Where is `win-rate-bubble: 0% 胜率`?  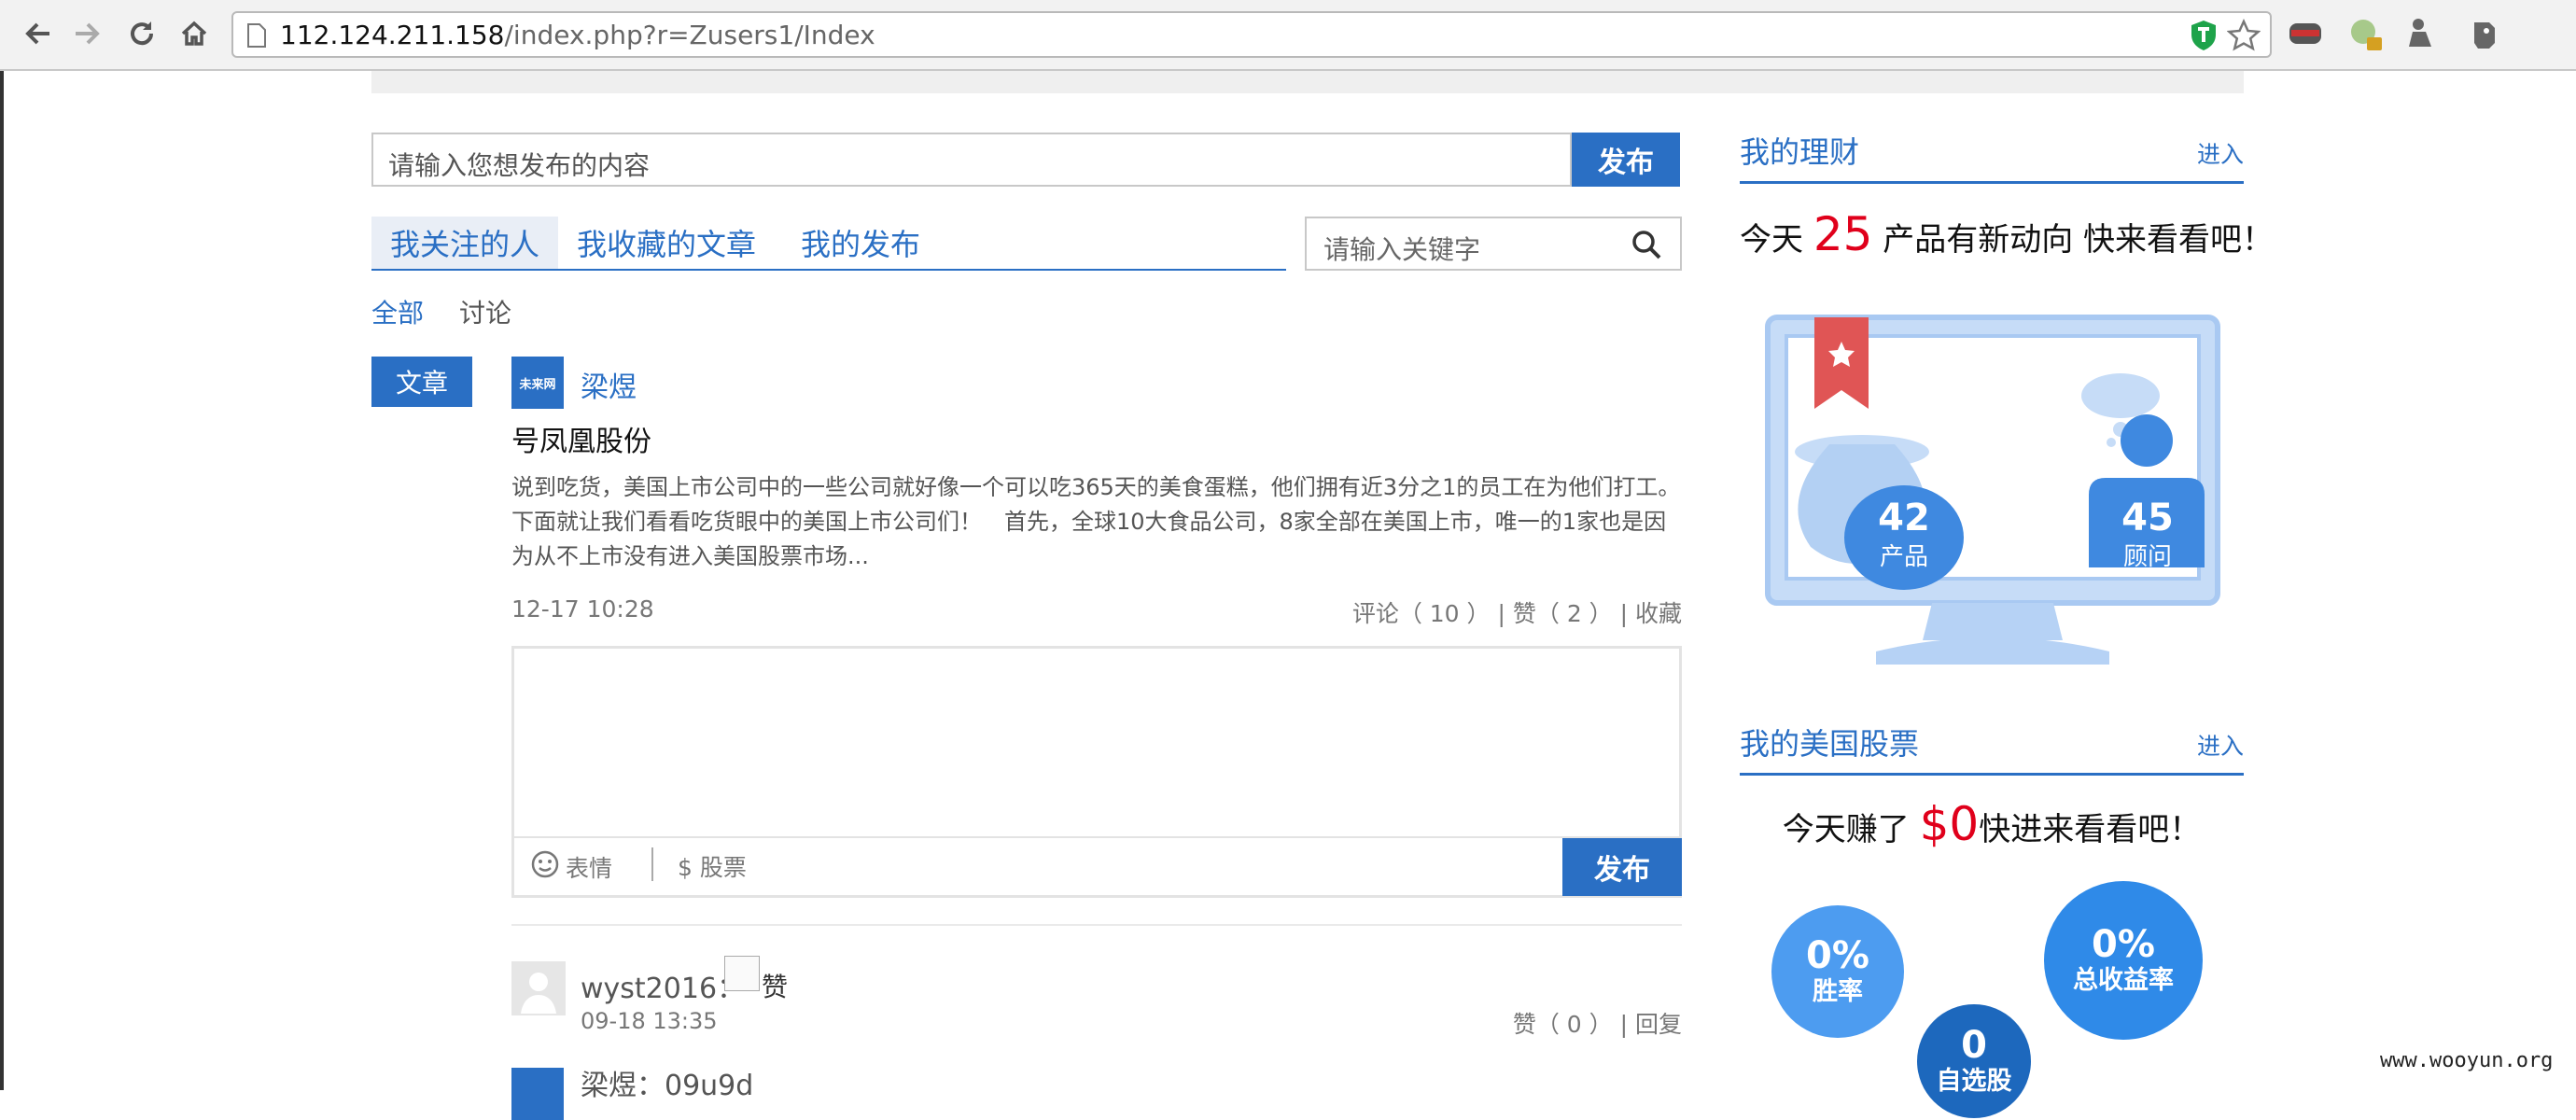
win-rate-bubble: 0% 胜率 is located at coordinates (1837, 971).